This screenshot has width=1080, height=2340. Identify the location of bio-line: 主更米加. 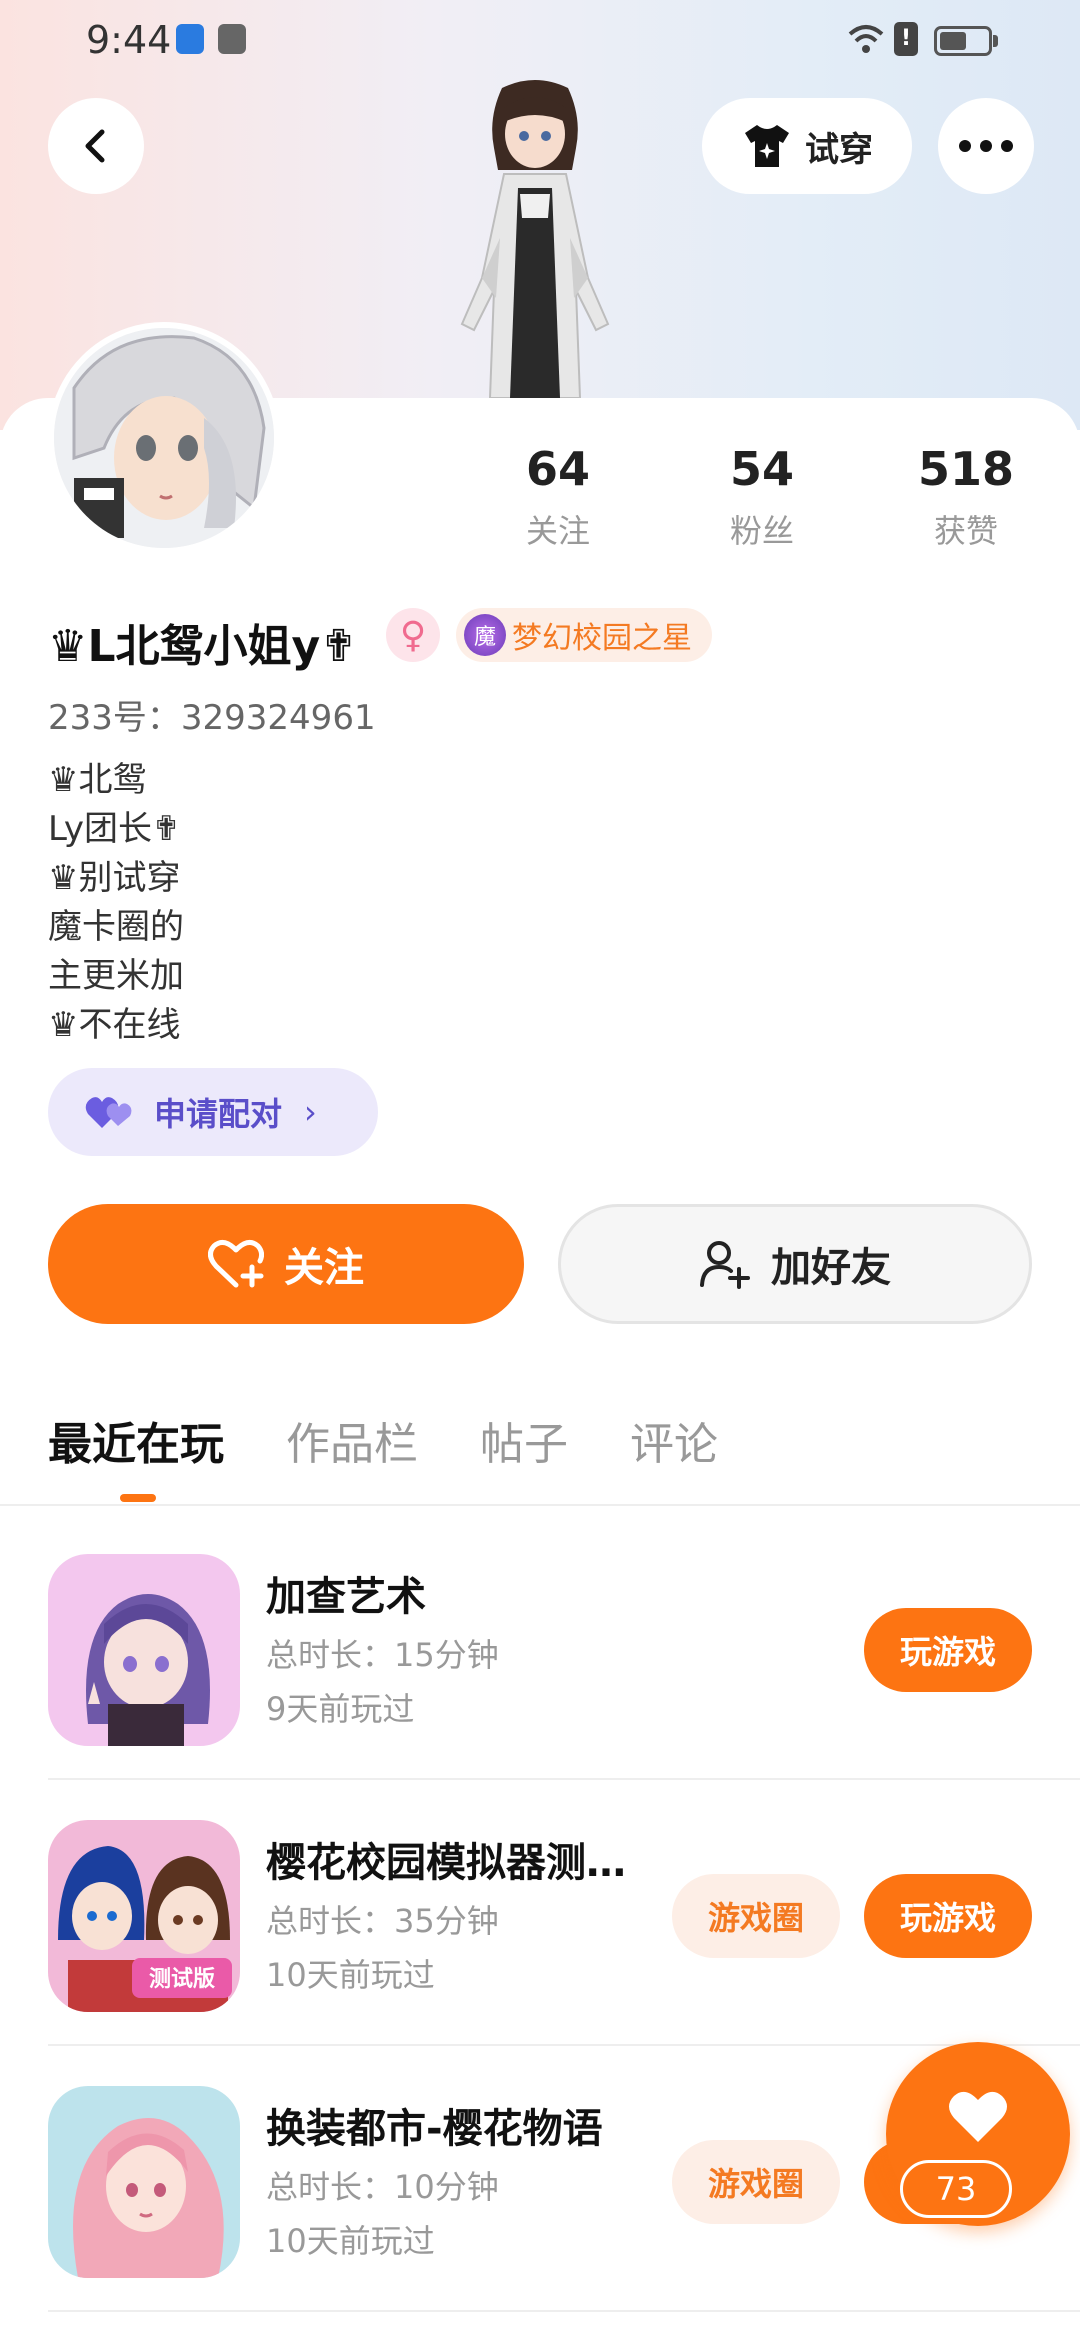
(116, 976).